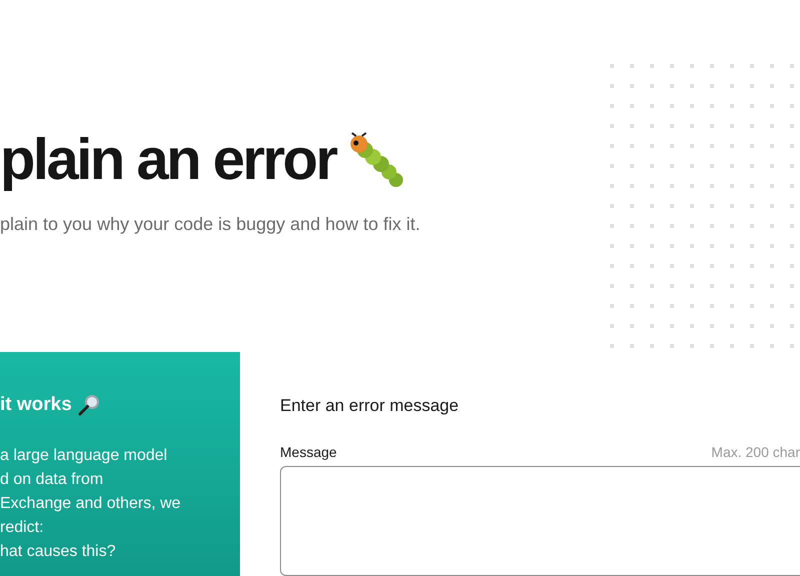 The width and height of the screenshot is (800, 576). I want to click on panel-text-line: d on data from, so click(52, 480).